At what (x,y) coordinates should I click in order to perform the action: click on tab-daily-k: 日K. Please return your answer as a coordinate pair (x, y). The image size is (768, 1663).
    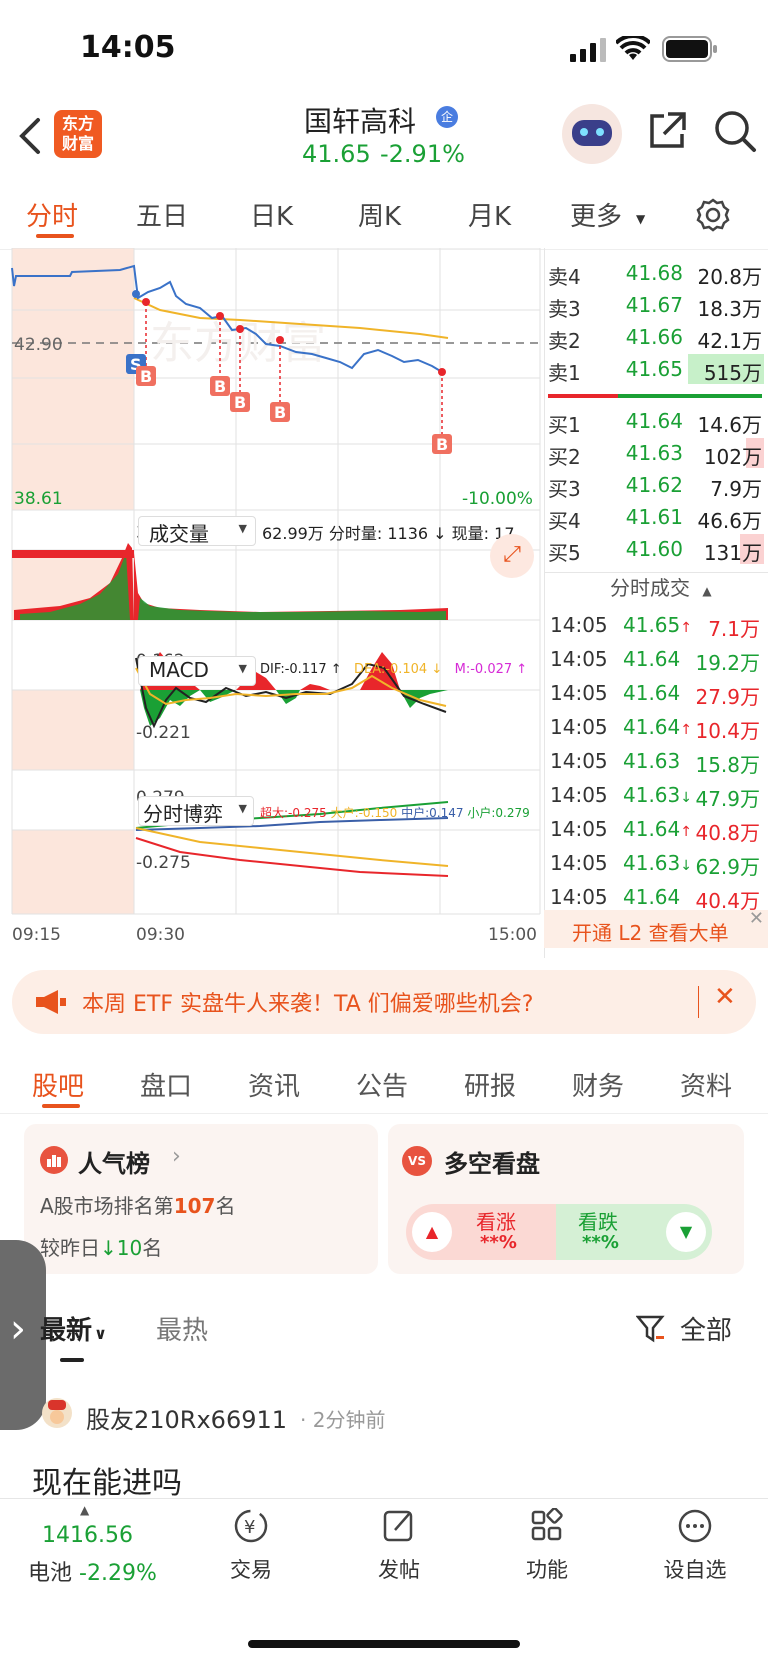
    Looking at the image, I should click on (271, 214).